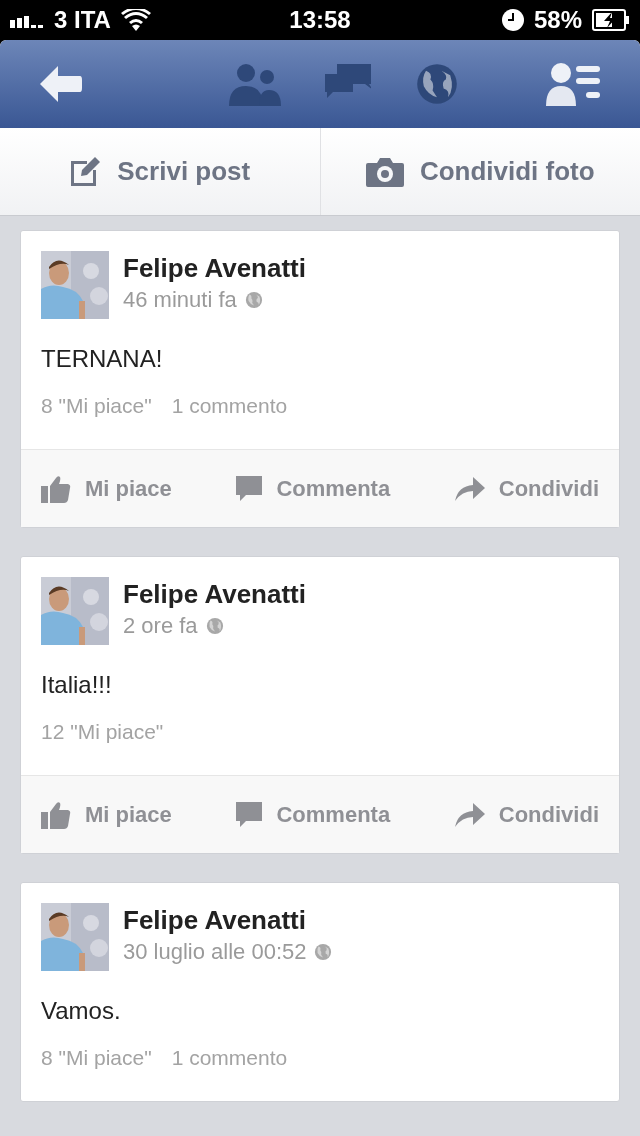 The width and height of the screenshot is (640, 1136). What do you see at coordinates (135, 20) in the screenshot?
I see `wifi-icon` at bounding box center [135, 20].